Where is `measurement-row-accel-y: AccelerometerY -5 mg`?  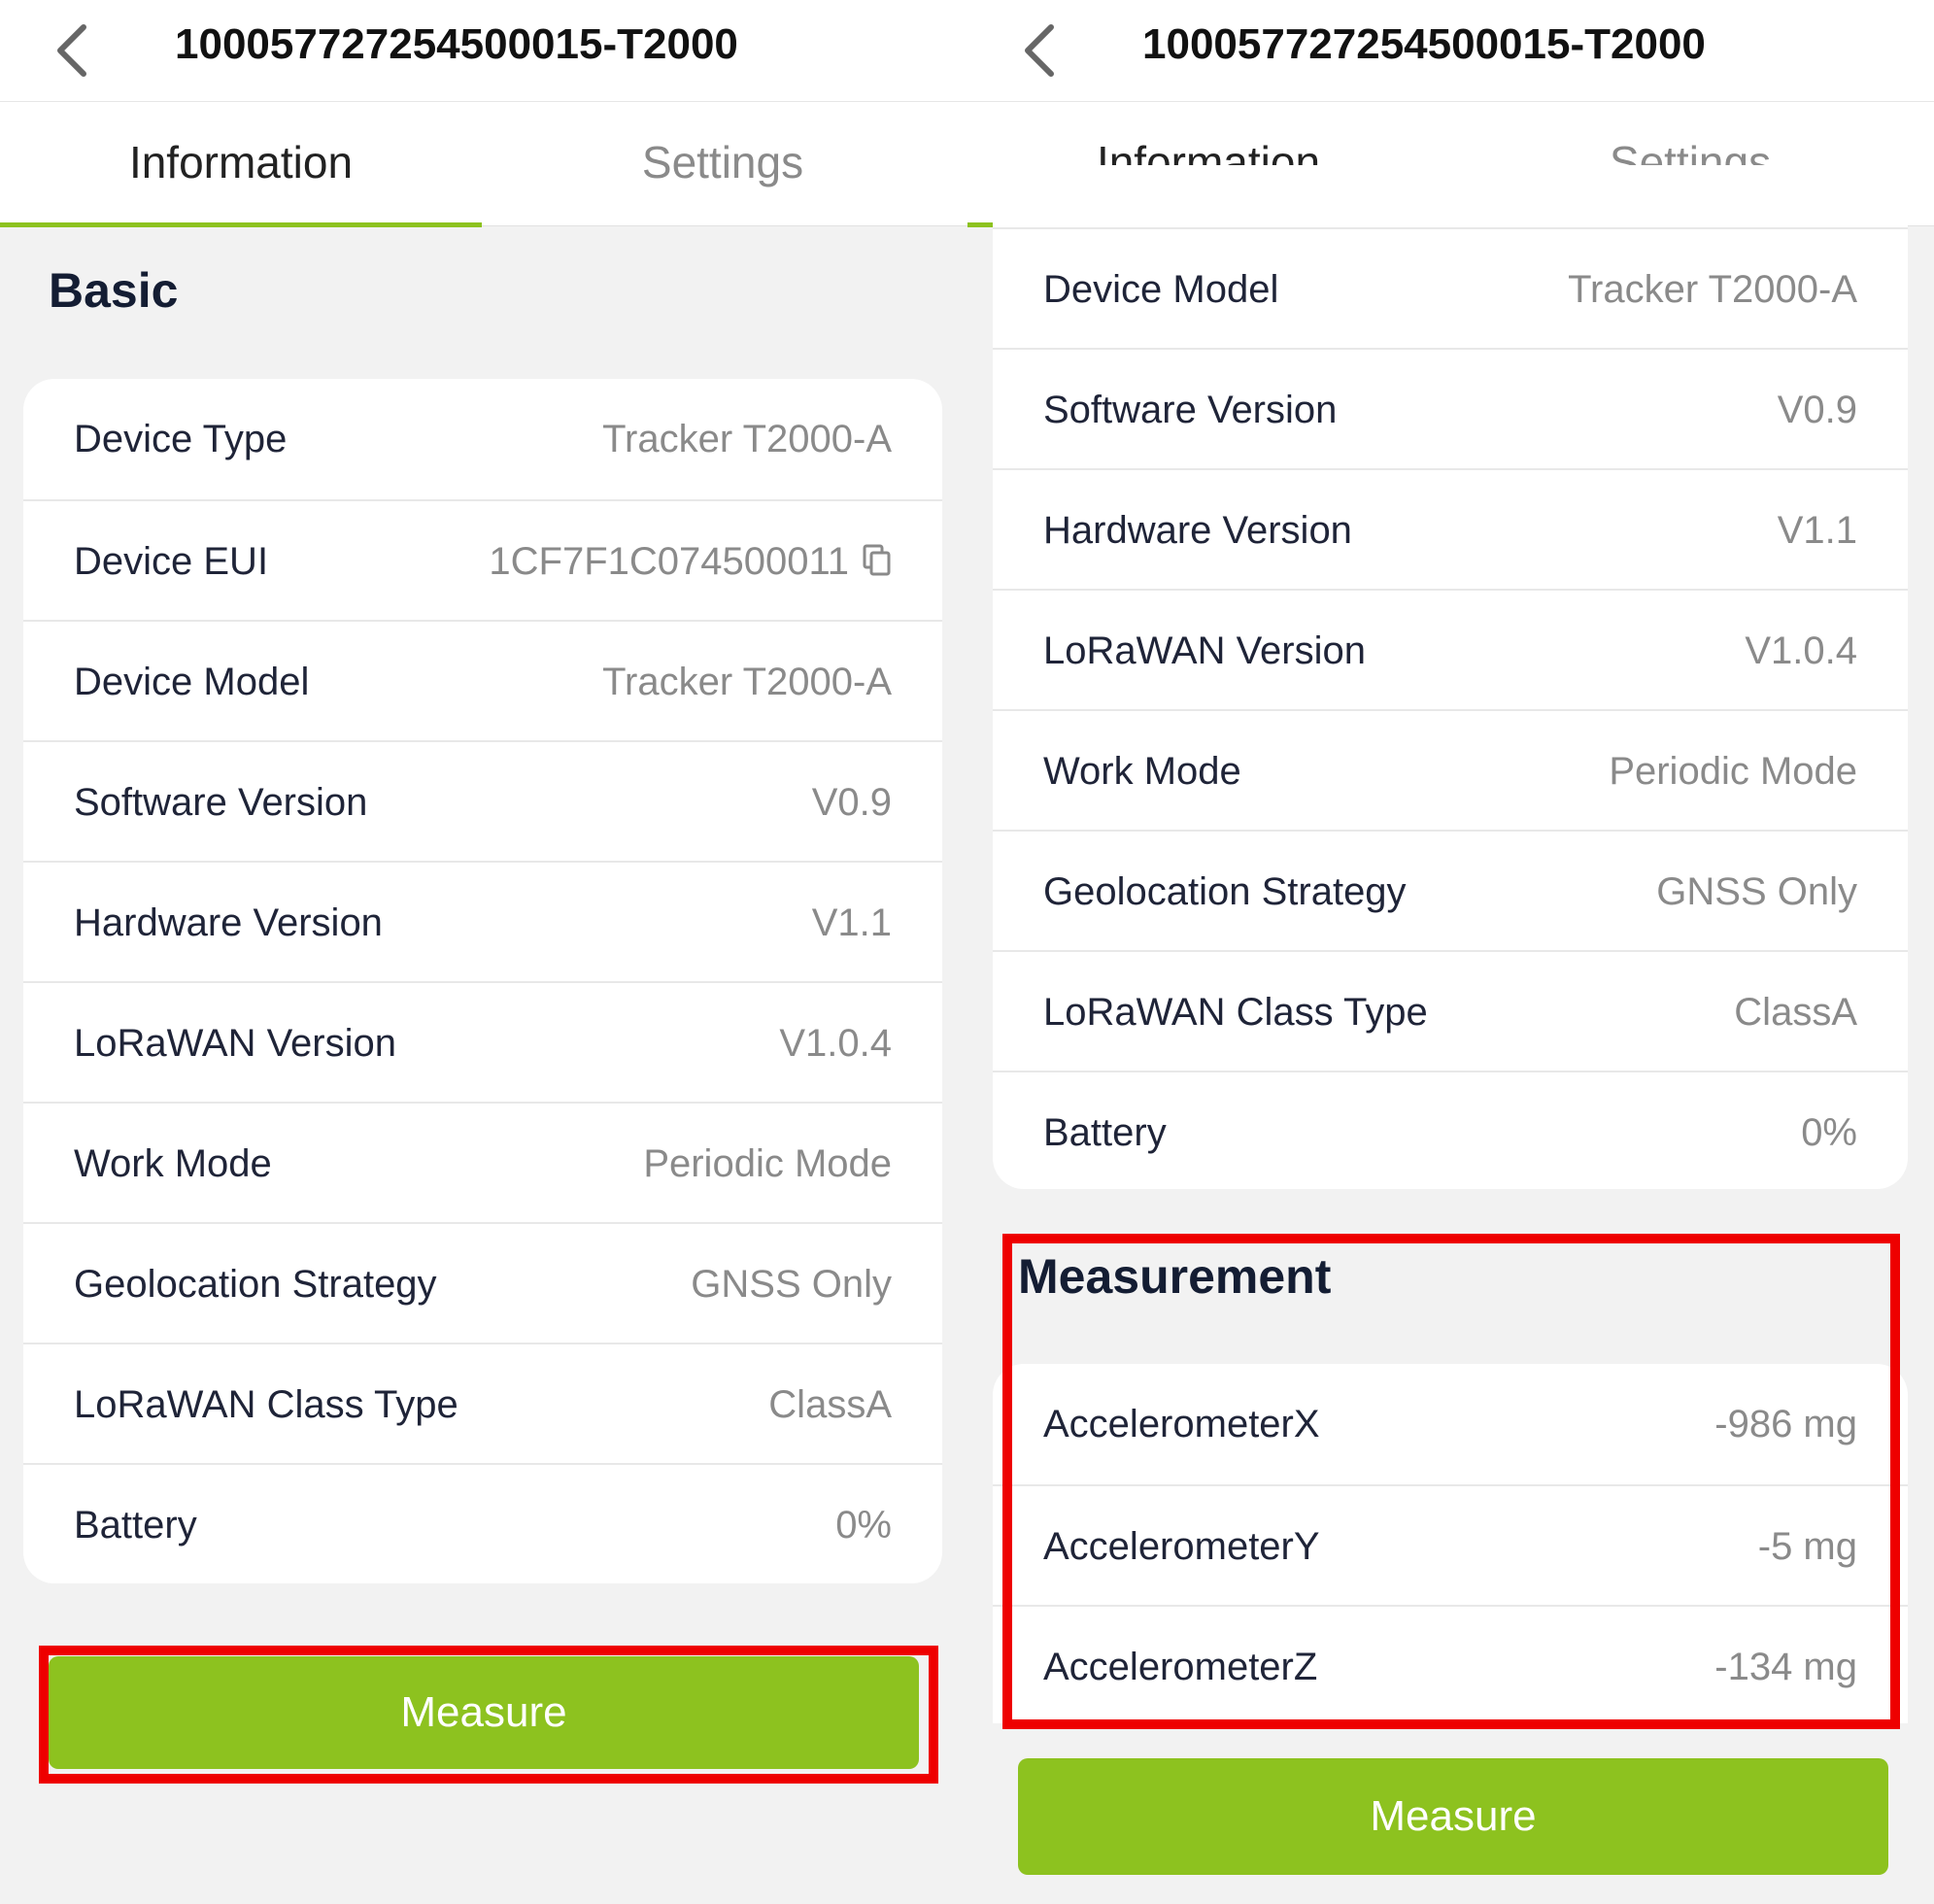 measurement-row-accel-y: AccelerometerY -5 mg is located at coordinates (1450, 1544).